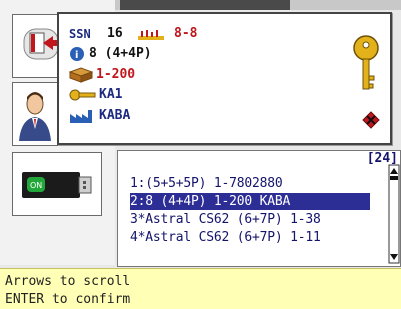 The height and width of the screenshot is (309, 401). I want to click on list-scrollbar, so click(394, 214).